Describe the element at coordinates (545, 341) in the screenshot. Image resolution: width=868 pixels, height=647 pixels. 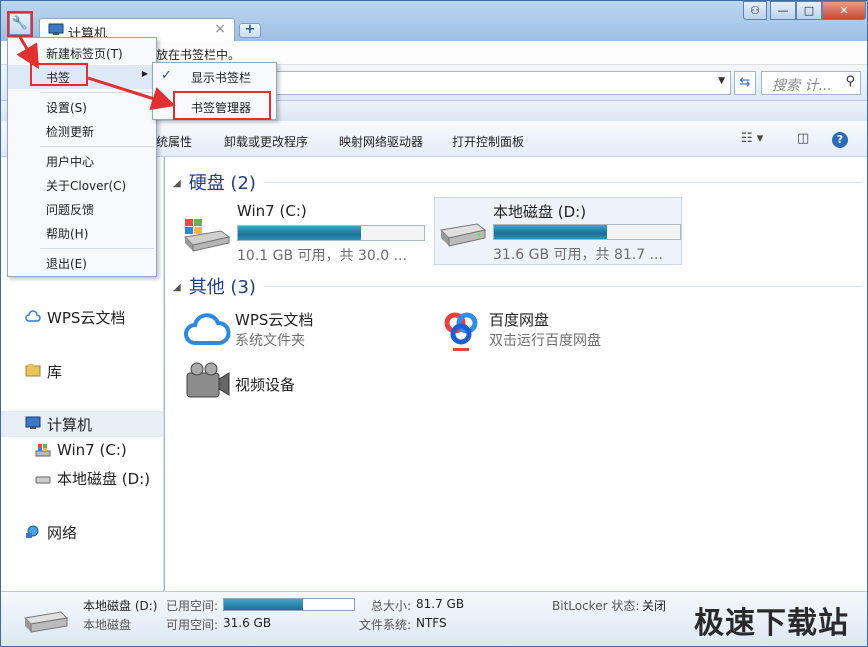
I see `item-desc: 双击运行百度网盘` at that location.